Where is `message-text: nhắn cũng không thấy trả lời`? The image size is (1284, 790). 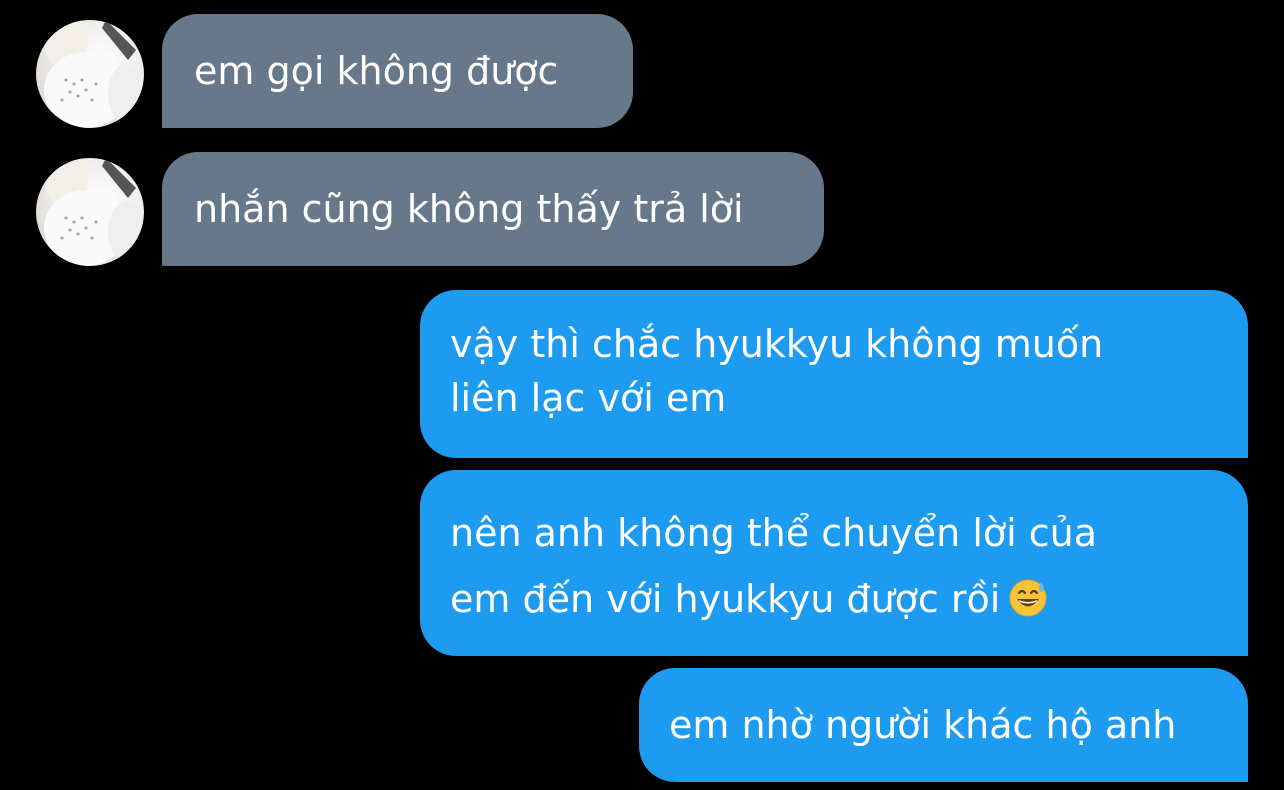 message-text: nhắn cũng không thấy trả lời is located at coordinates (469, 209).